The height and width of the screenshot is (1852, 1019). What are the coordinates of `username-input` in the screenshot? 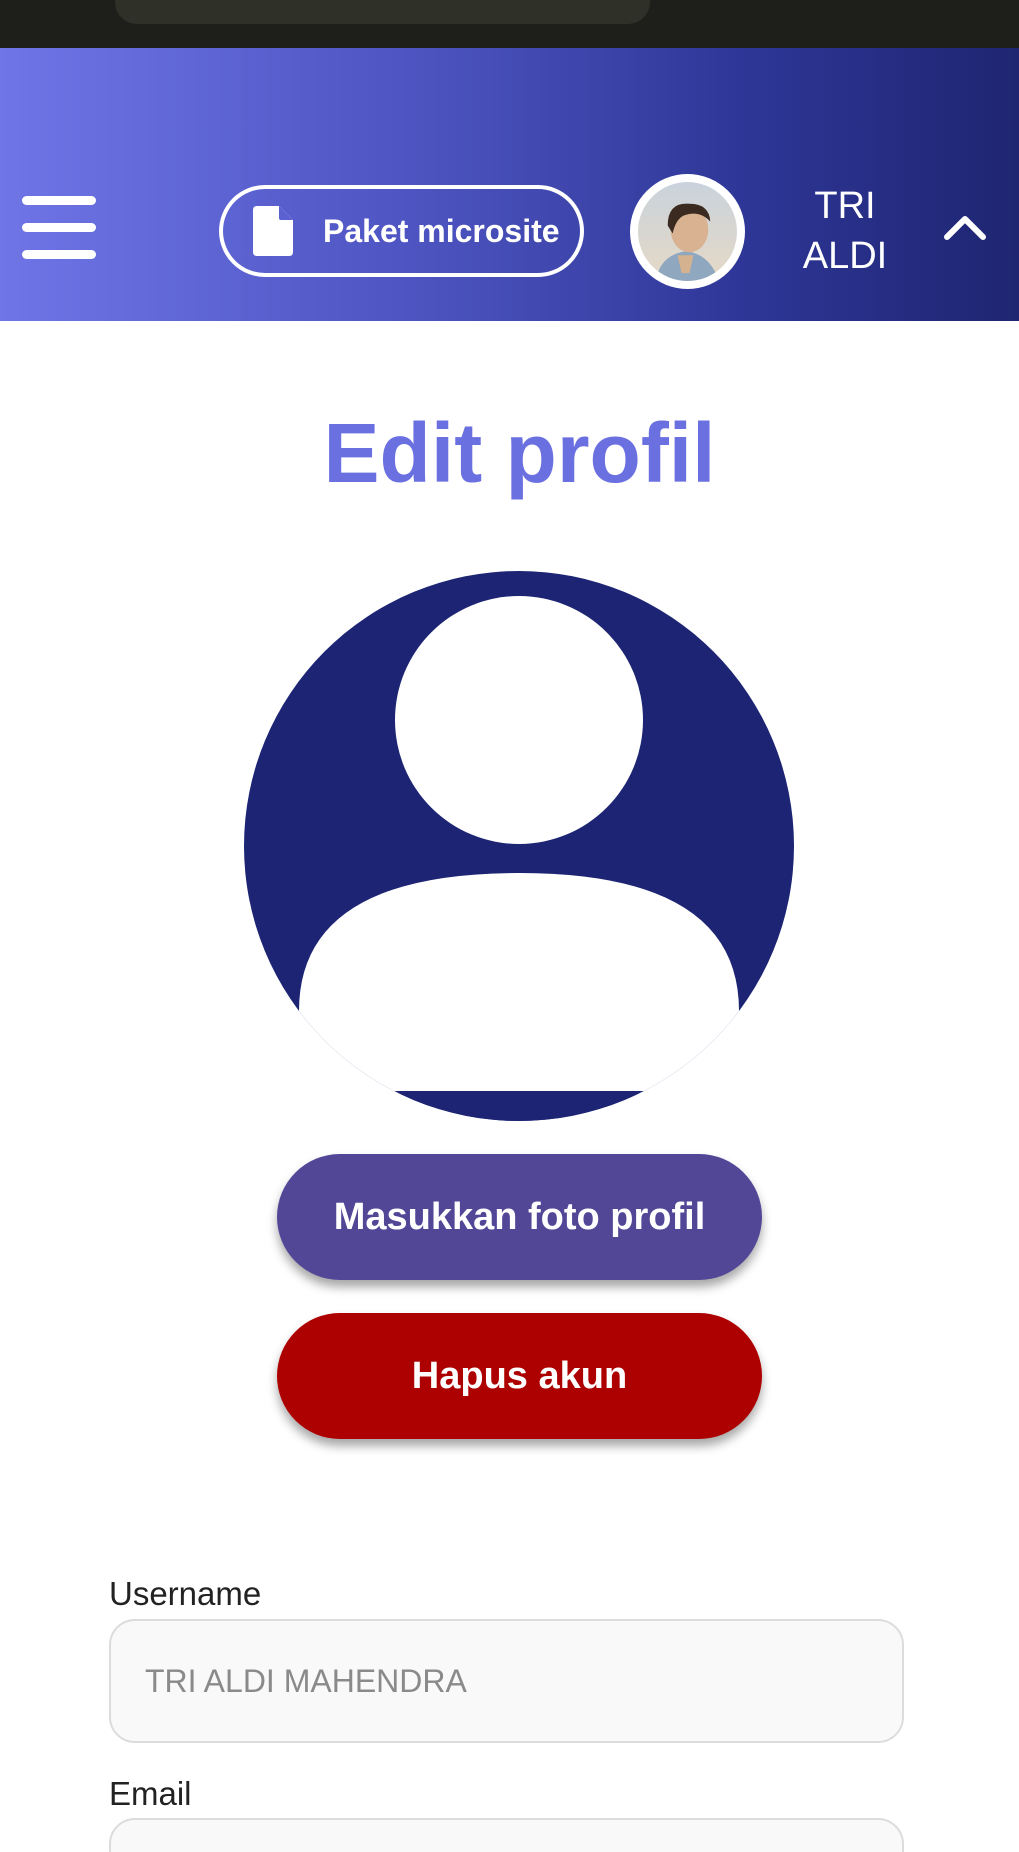 It's located at (506, 1681).